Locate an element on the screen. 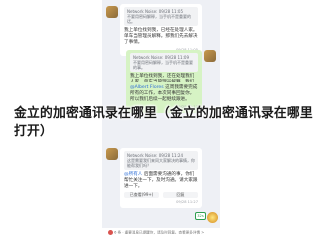 The height and width of the screenshot is (240, 320). message-text: 我上单位找到我，已经在处理人家。单车当管理员解释。那我们先去解决了事情。 is located at coordinates (161, 36).